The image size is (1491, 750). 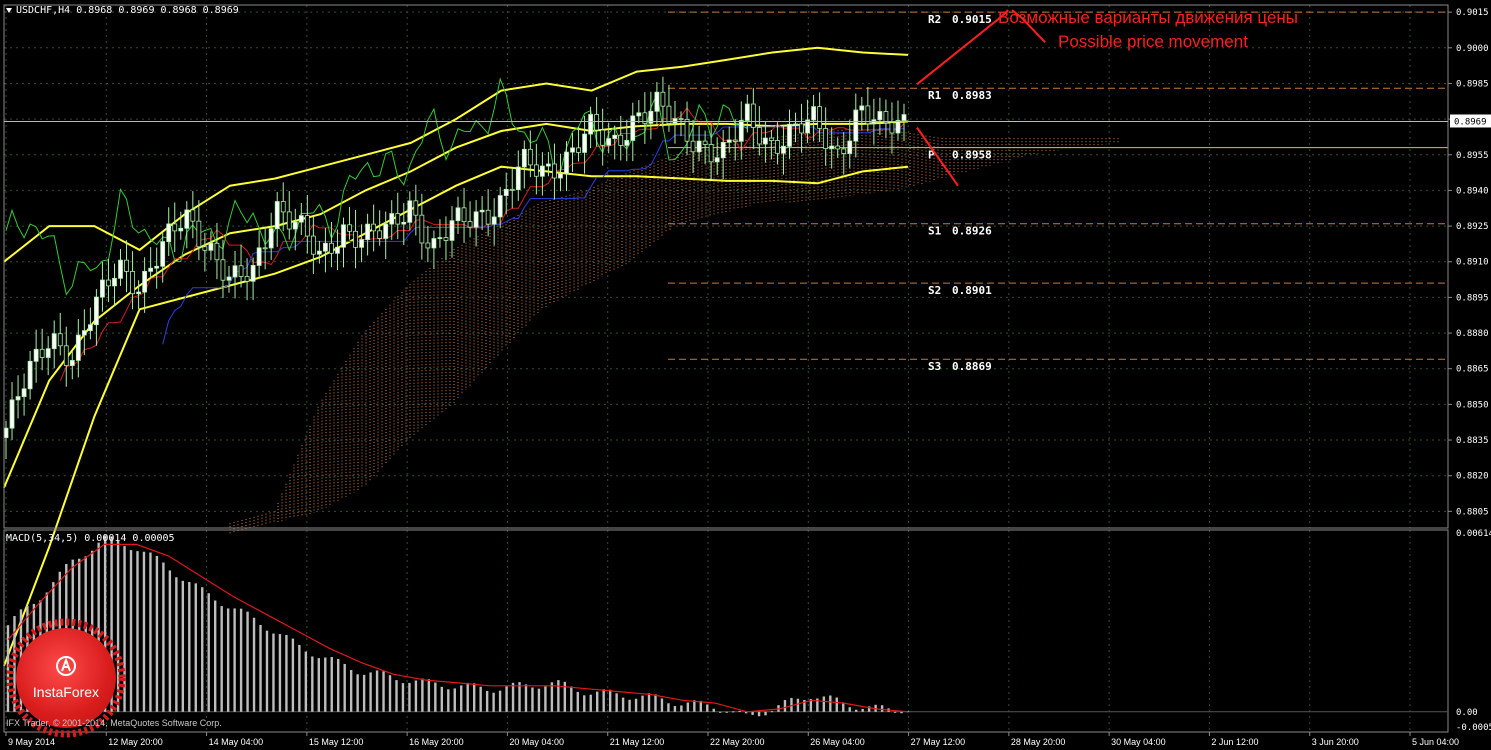 I want to click on pivot-label-r2: R2 0.9015, so click(x=960, y=19).